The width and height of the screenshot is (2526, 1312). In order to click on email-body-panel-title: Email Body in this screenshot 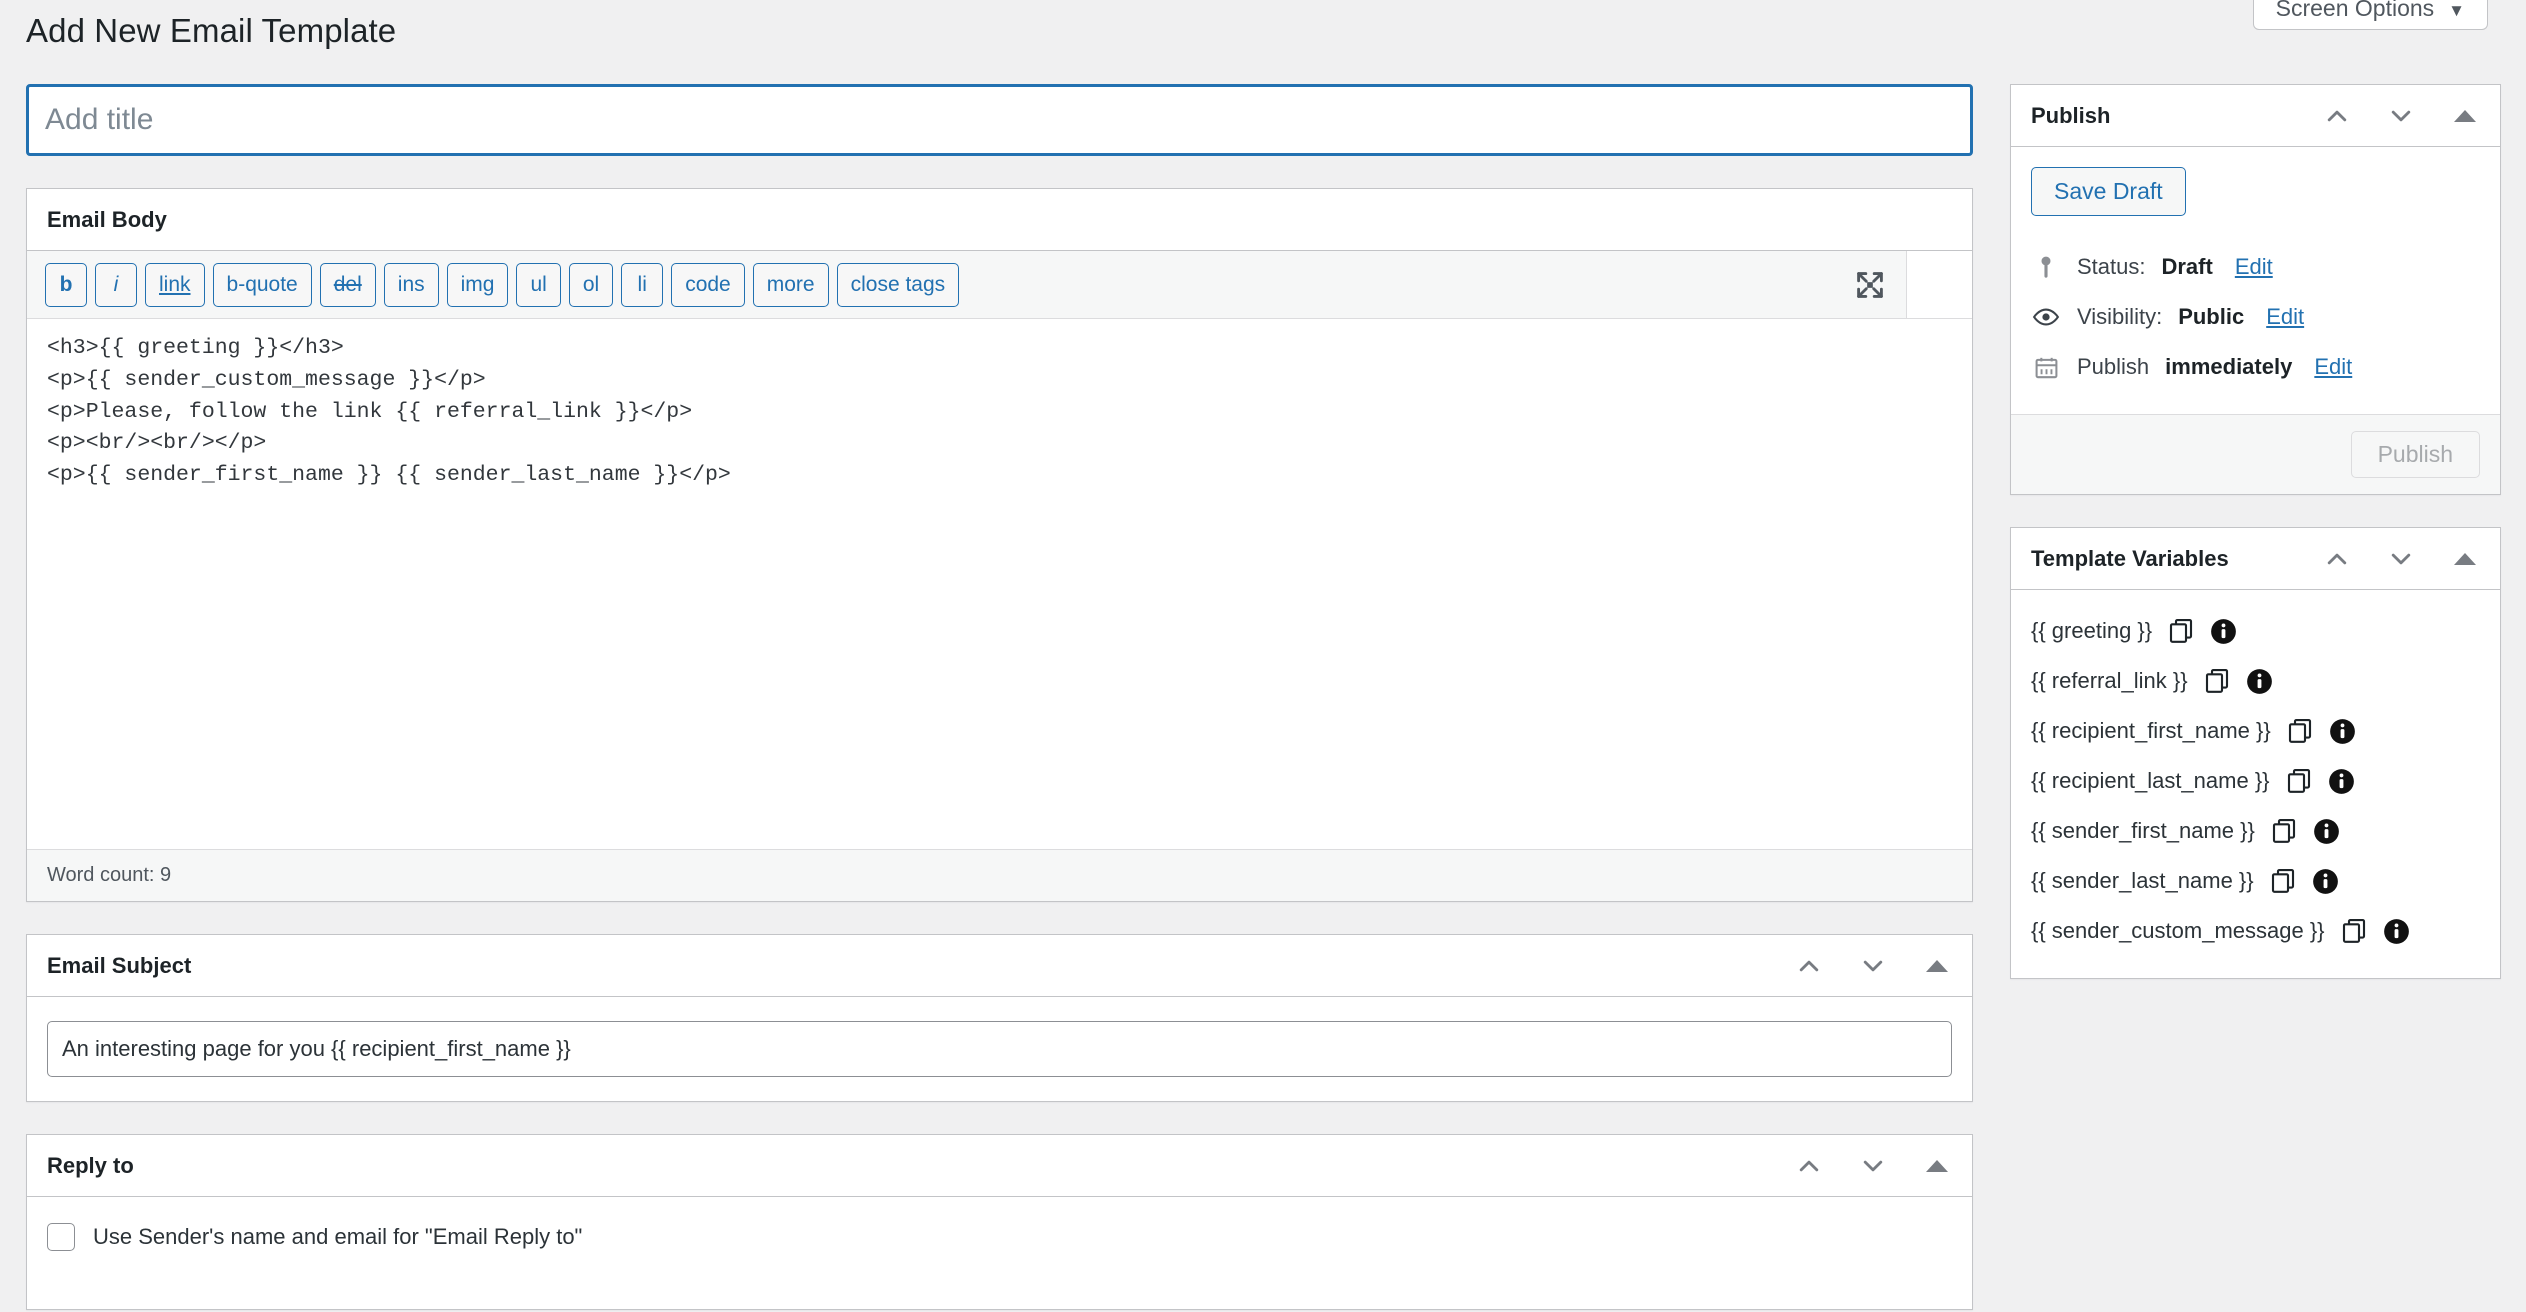, I will do `click(107, 219)`.